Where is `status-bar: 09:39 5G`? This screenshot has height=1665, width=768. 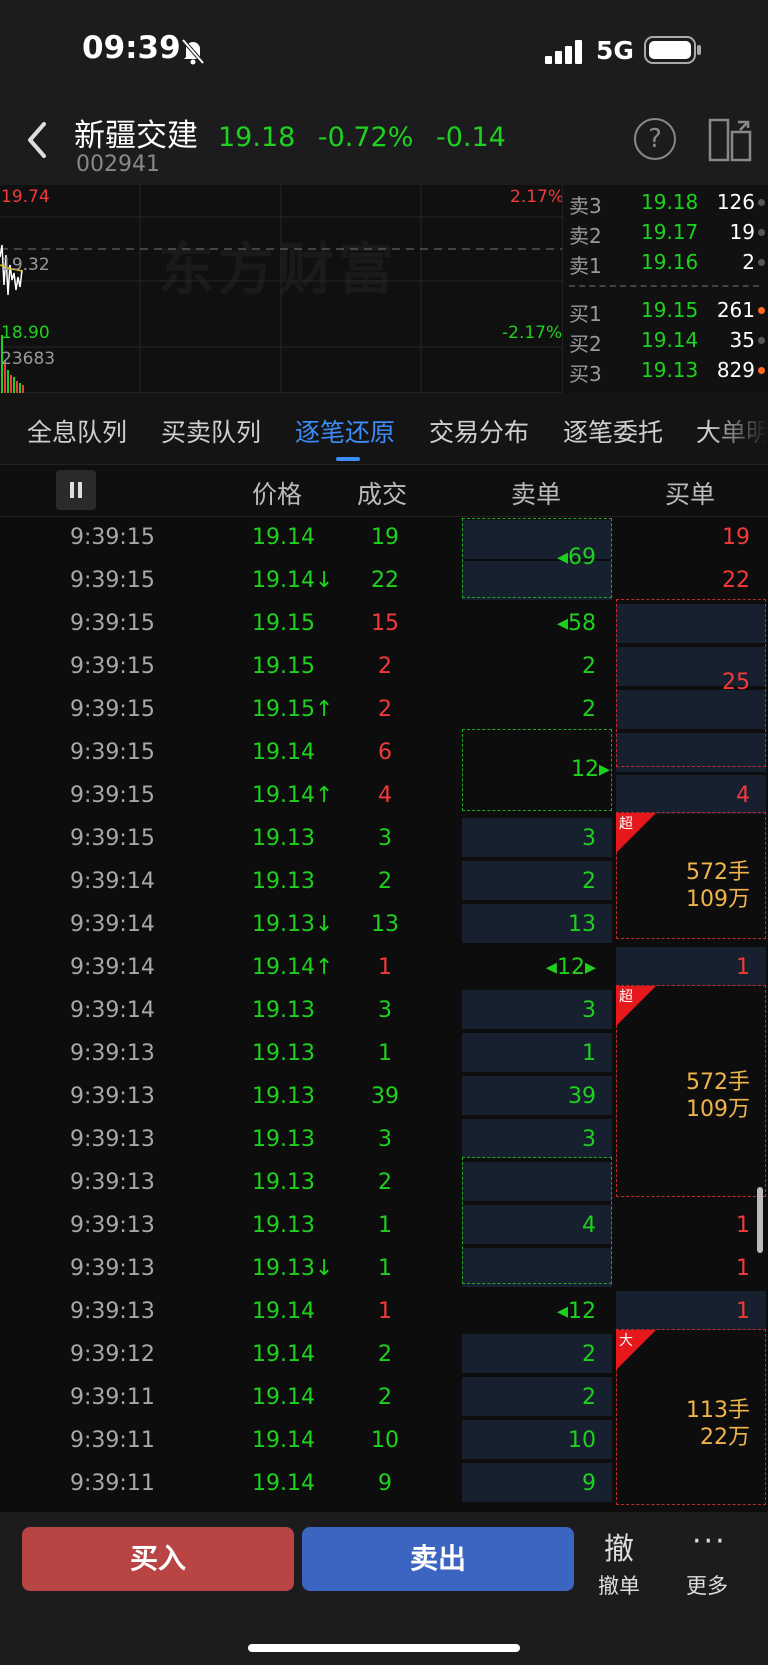 status-bar: 09:39 5G is located at coordinates (384, 50).